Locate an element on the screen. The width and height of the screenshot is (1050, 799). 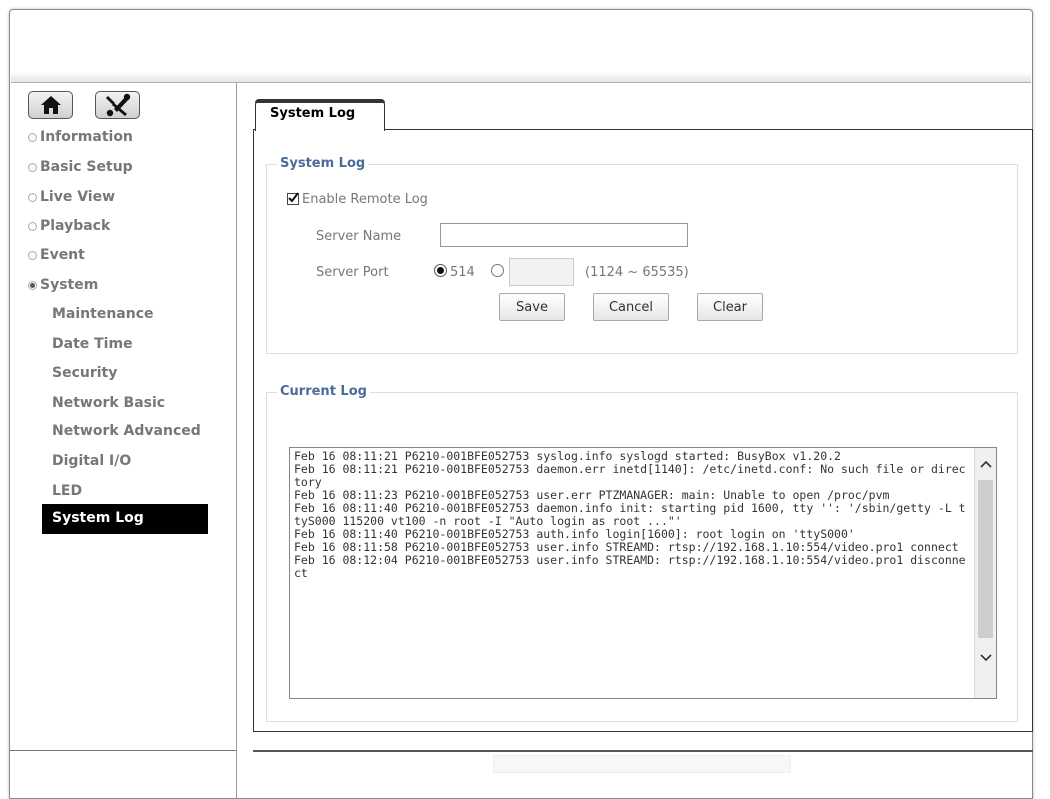
nav-label: System is located at coordinates (69, 285).